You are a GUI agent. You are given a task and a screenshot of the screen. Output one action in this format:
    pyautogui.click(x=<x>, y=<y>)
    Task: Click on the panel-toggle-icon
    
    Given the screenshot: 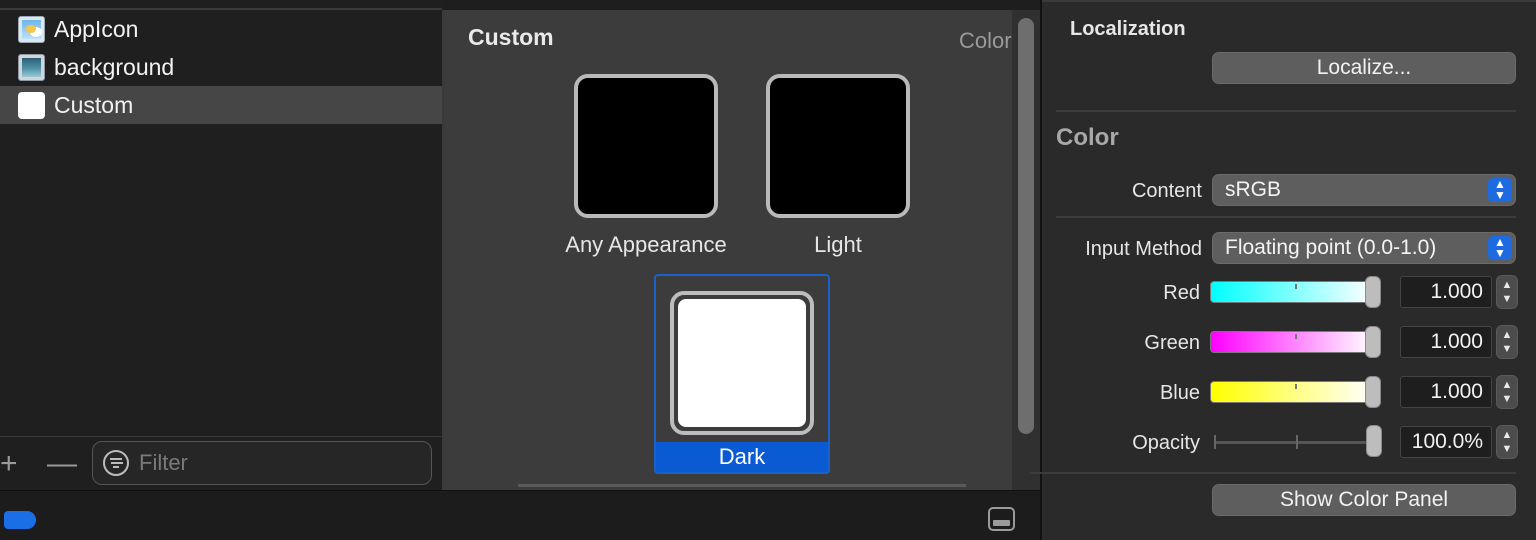 What is the action you would take?
    pyautogui.click(x=1001, y=519)
    